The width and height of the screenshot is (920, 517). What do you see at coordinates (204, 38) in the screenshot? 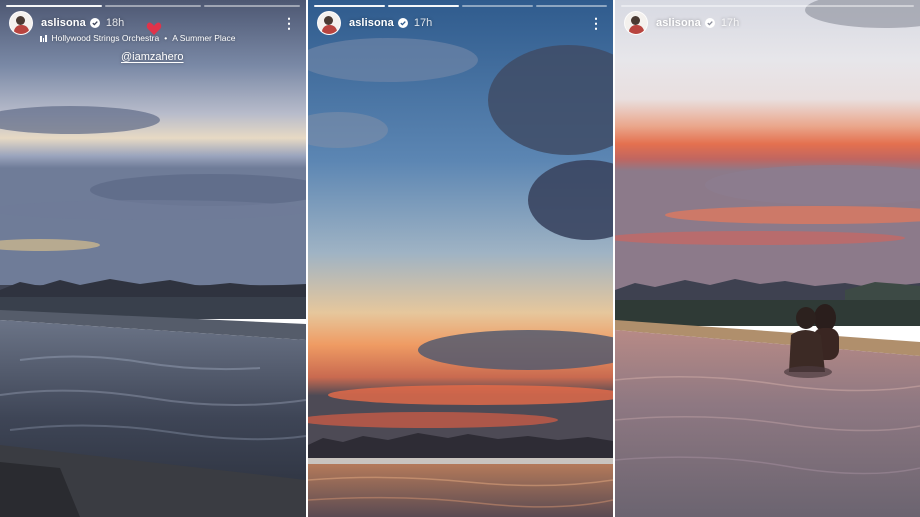
I see `music-track: A Summer Place` at bounding box center [204, 38].